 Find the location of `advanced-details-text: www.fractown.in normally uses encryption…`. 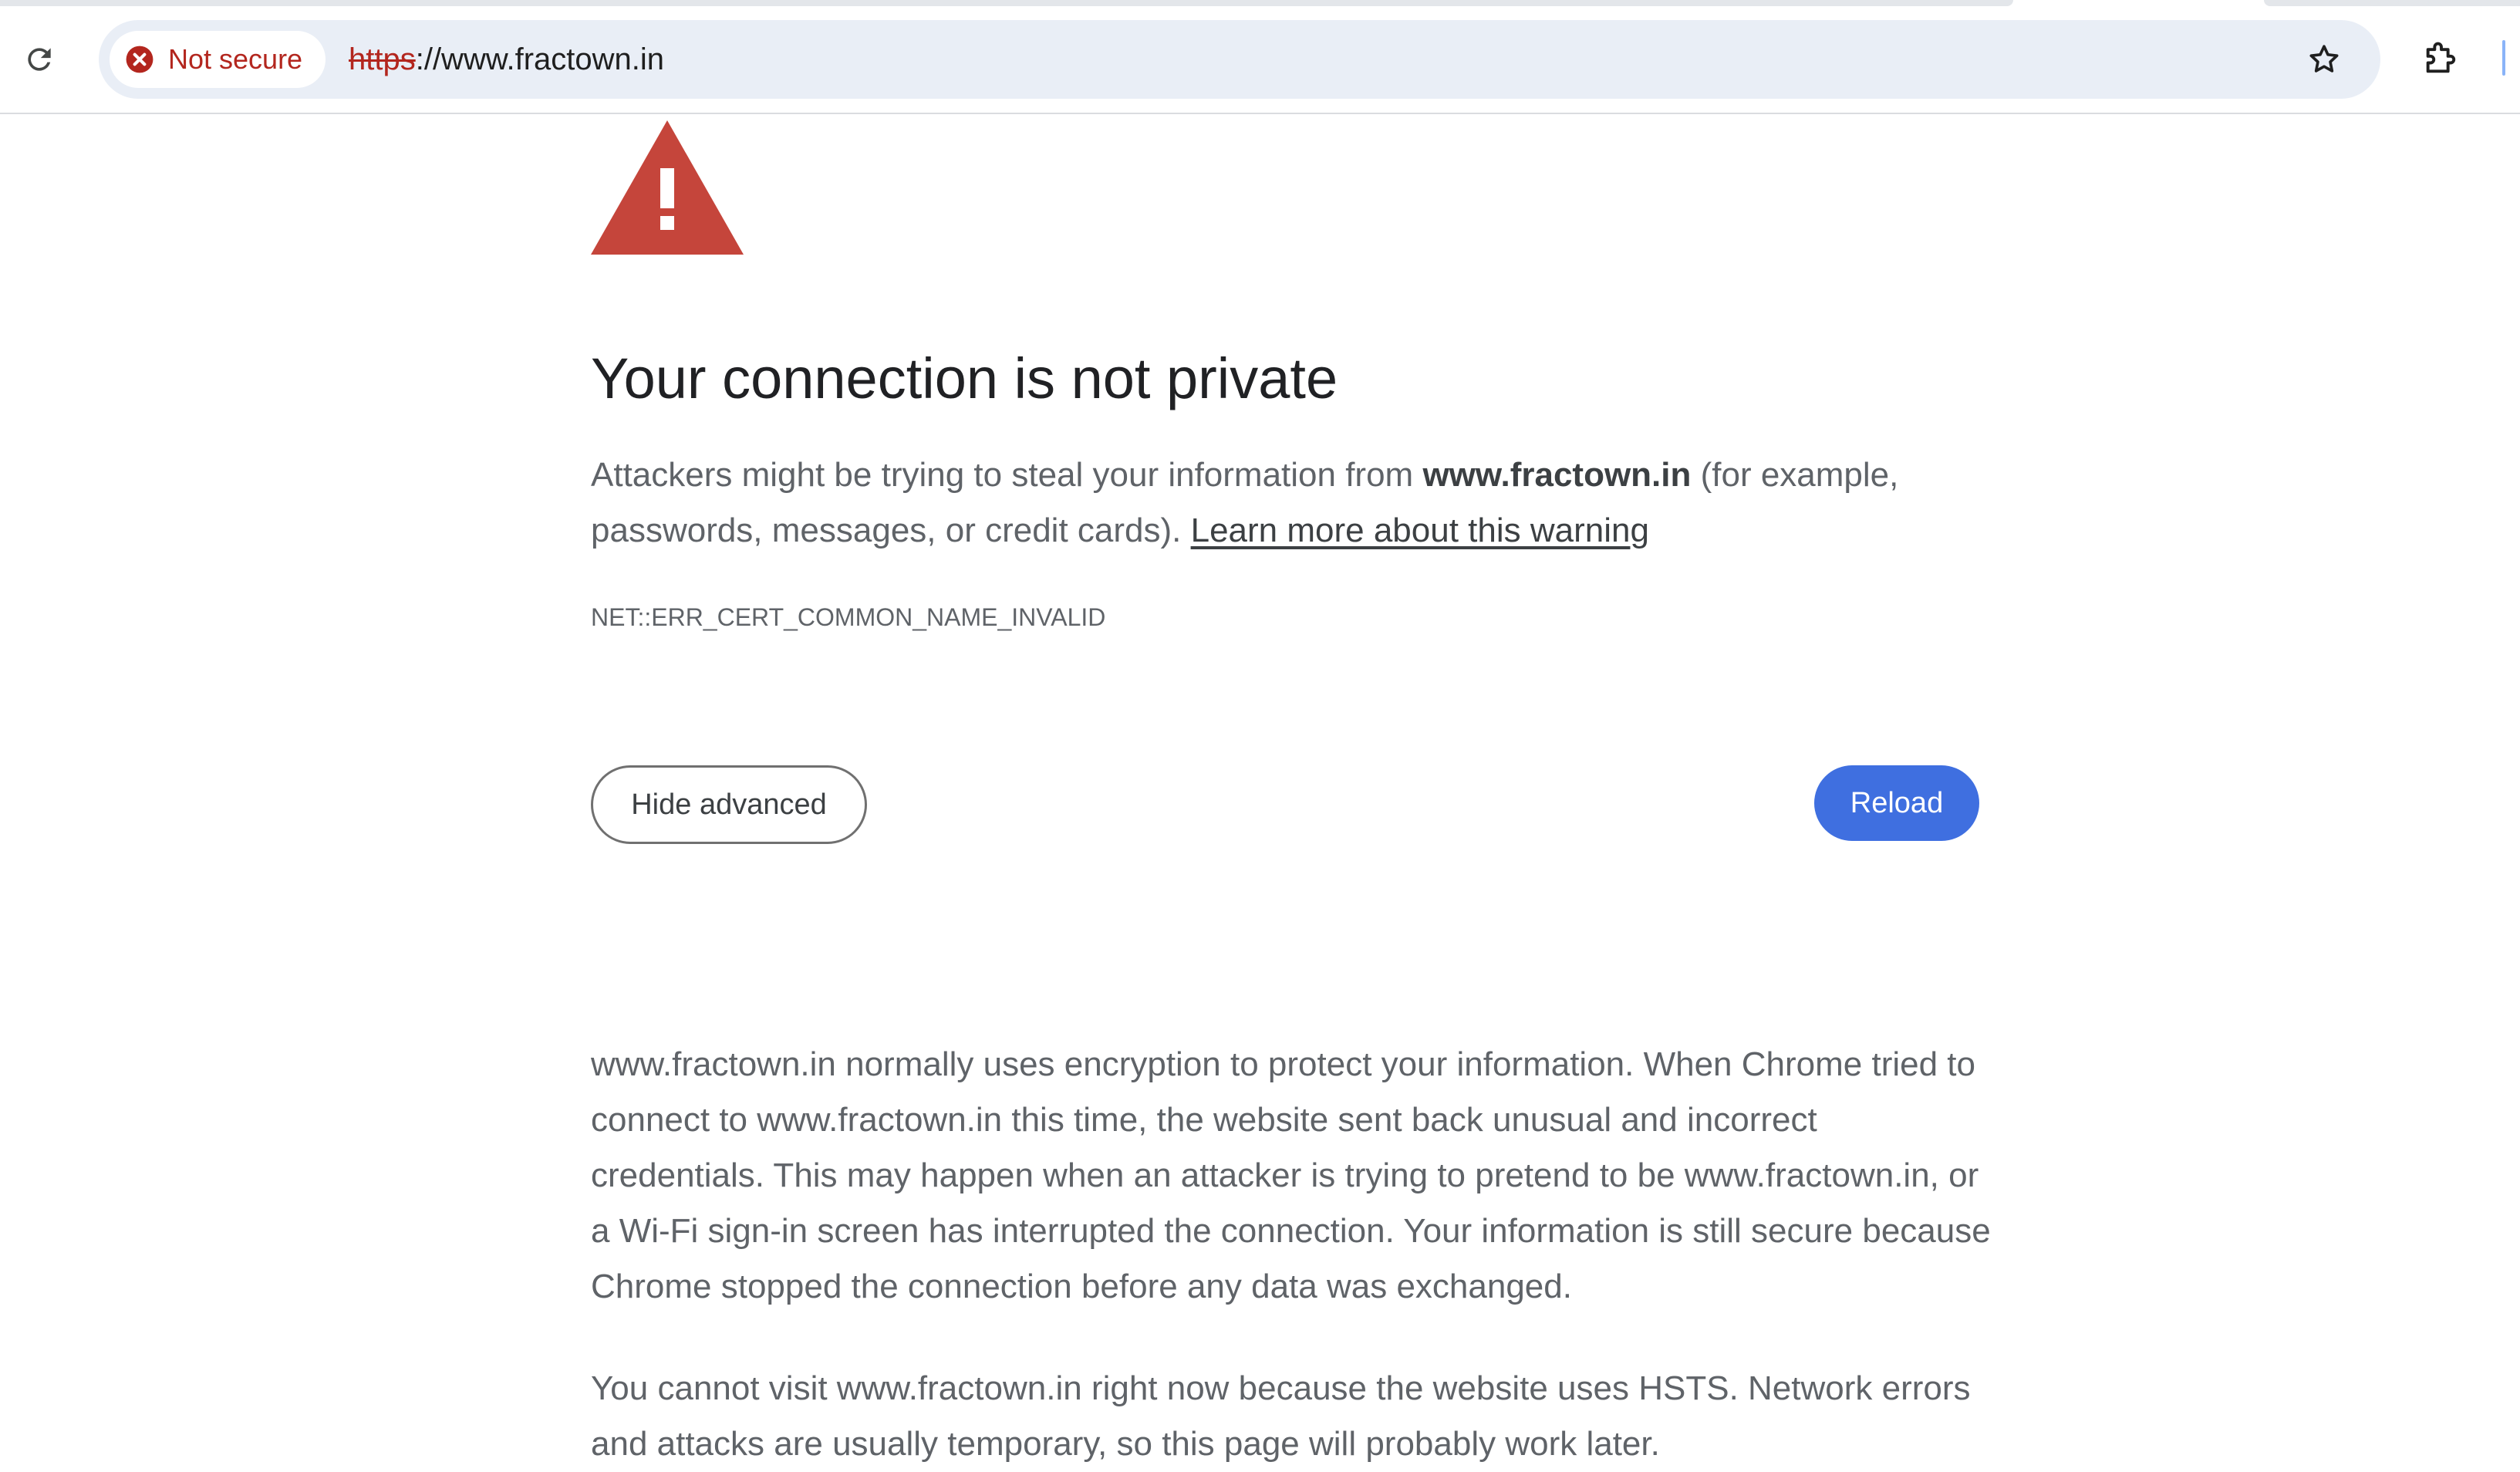

advanced-details-text: www.fractown.in normally uses encryption… is located at coordinates (1291, 1175).